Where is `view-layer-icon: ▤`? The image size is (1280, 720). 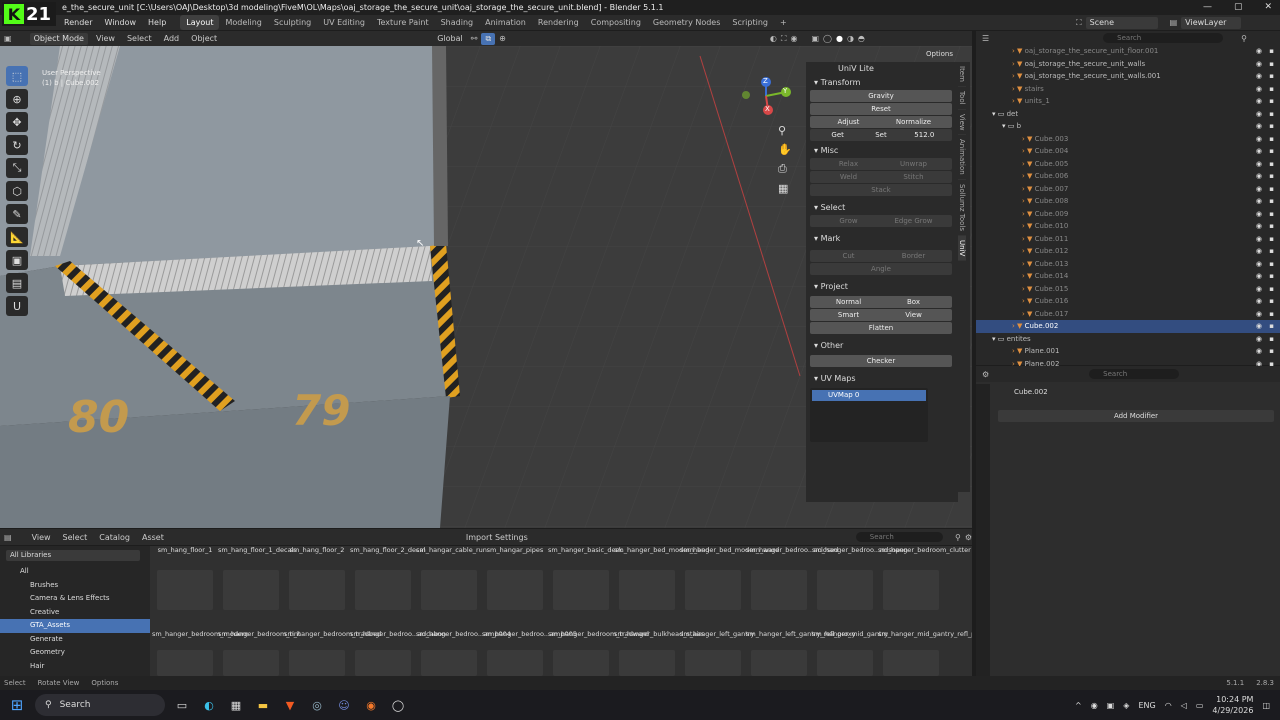
view-layer-icon: ▤ is located at coordinates (1174, 22).